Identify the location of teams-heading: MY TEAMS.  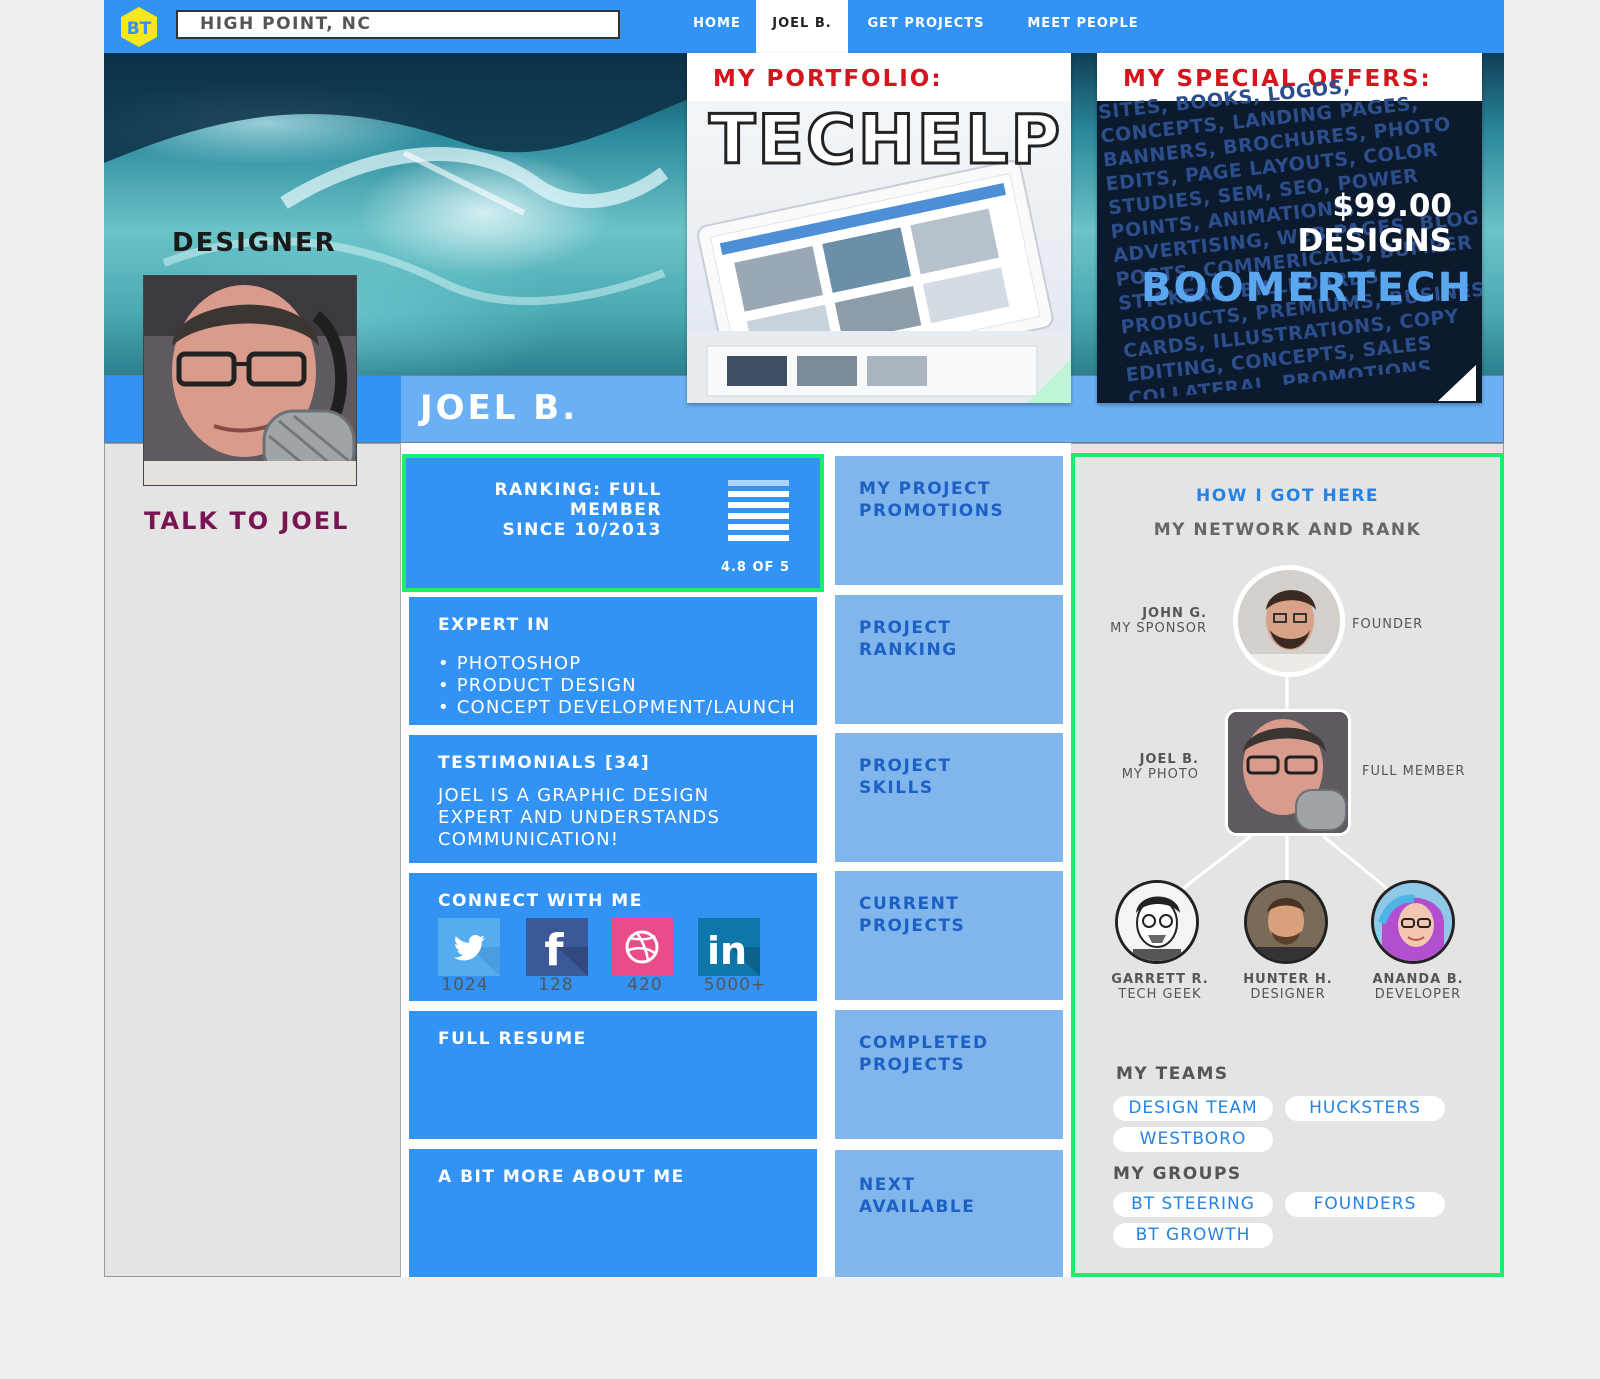
(1172, 1074).